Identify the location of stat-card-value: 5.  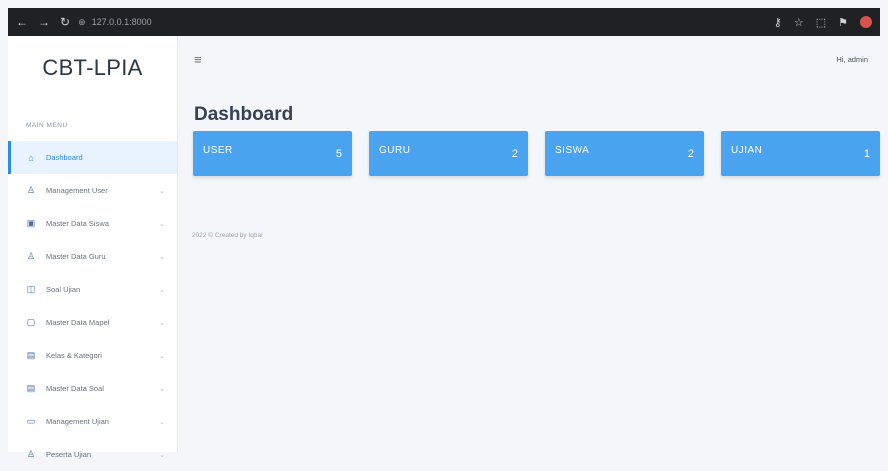
(338, 154).